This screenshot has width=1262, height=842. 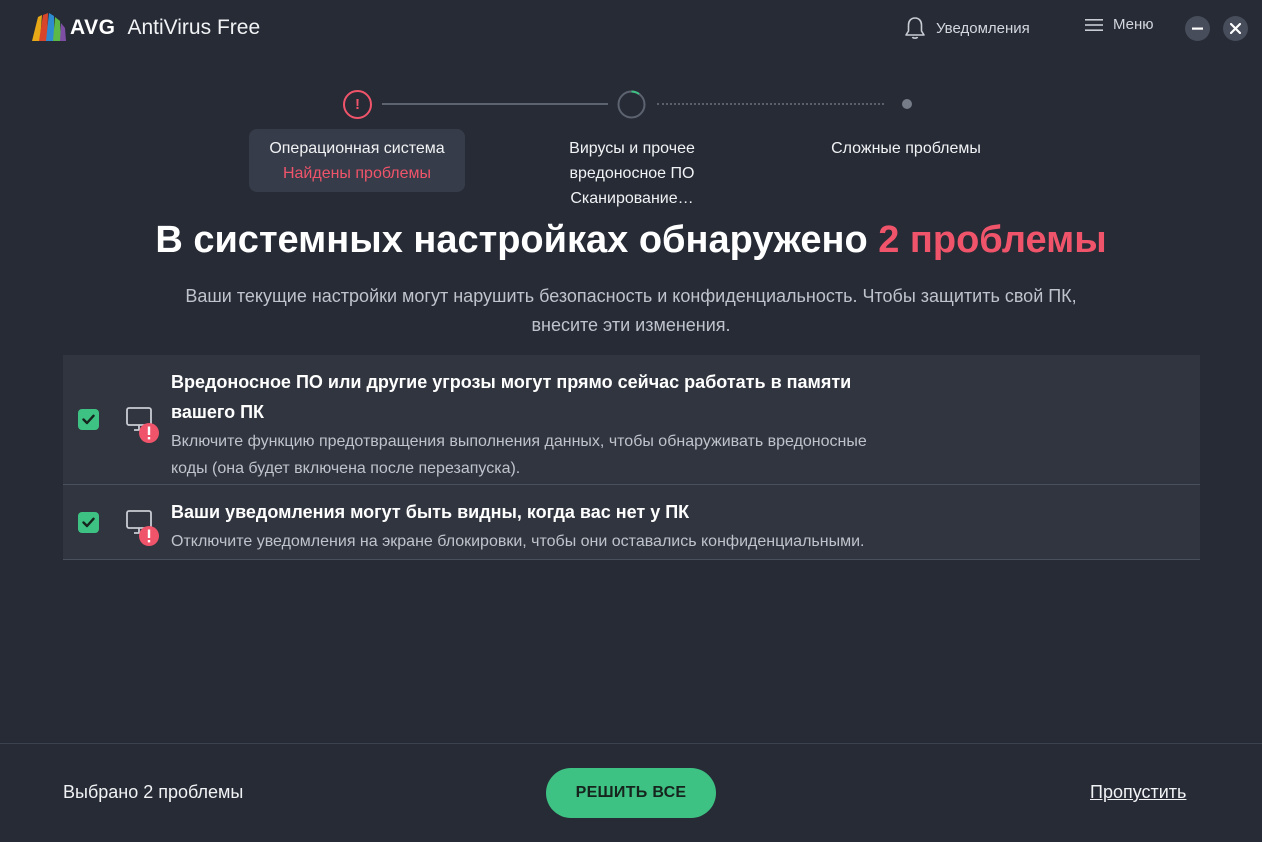 I want to click on title-bar: AVG AntiVirus Free Уведомления Меню, so click(x=631, y=29).